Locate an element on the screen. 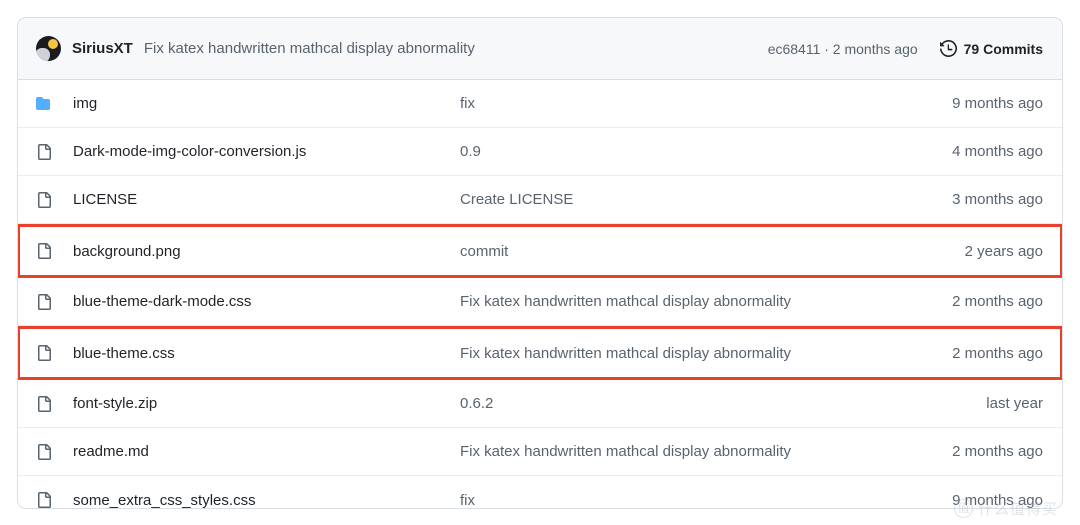 The width and height of the screenshot is (1080, 525). file-row: LICENSE Create LICENSE 3 months ago is located at coordinates (540, 200).